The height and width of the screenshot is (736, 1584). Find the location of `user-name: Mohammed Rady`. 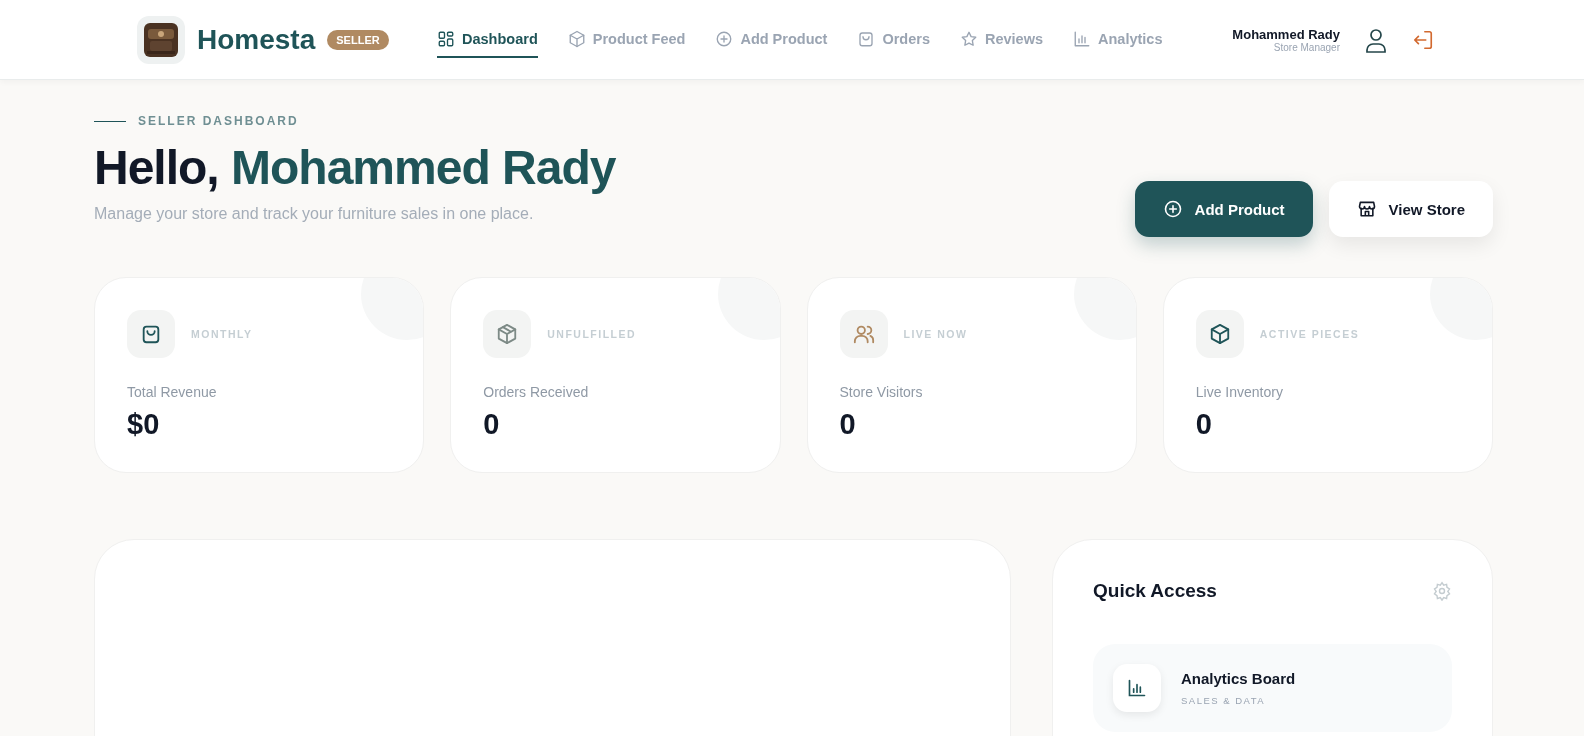

user-name: Mohammed Rady is located at coordinates (1286, 34).